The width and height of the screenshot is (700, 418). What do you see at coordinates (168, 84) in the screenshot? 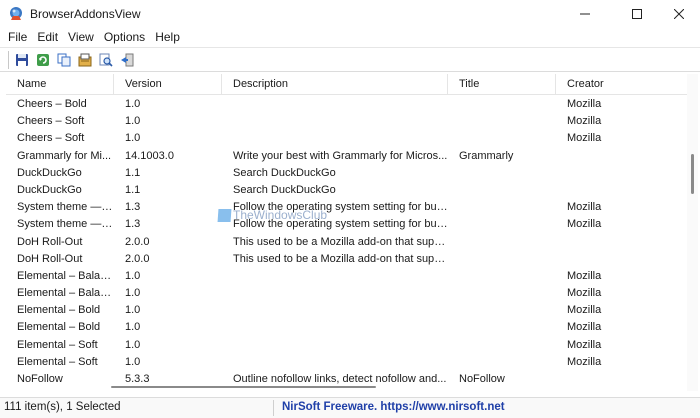
I see `column-header-version: Version` at bounding box center [168, 84].